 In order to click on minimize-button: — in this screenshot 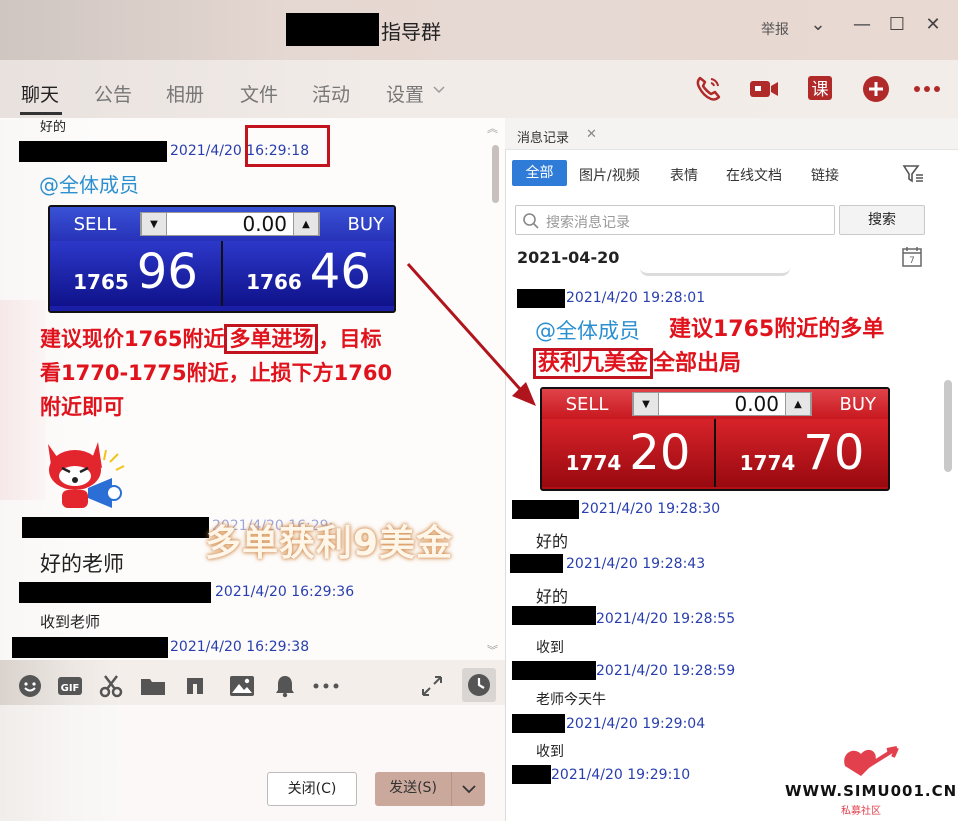, I will do `click(862, 24)`.